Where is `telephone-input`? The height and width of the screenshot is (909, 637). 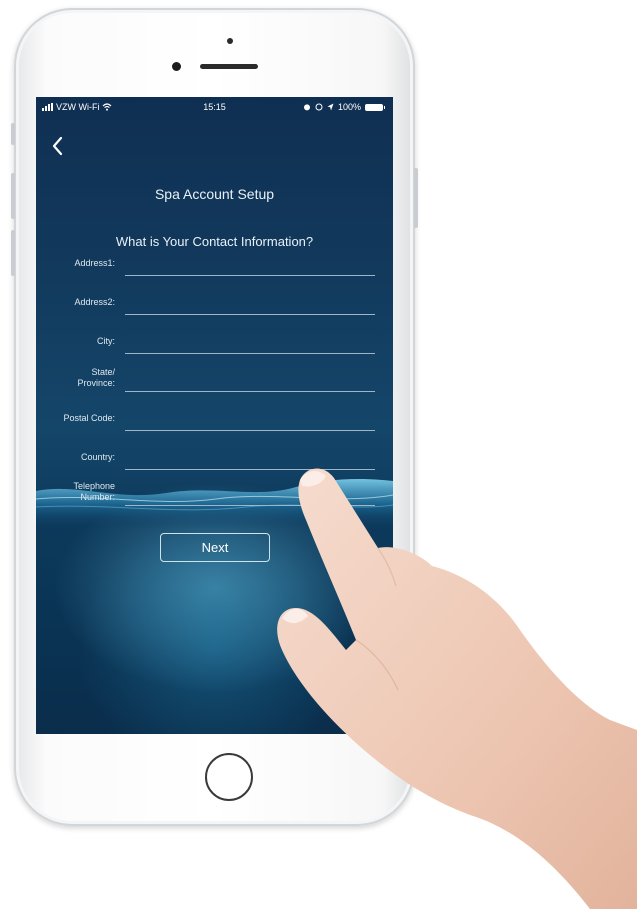 telephone-input is located at coordinates (250, 505).